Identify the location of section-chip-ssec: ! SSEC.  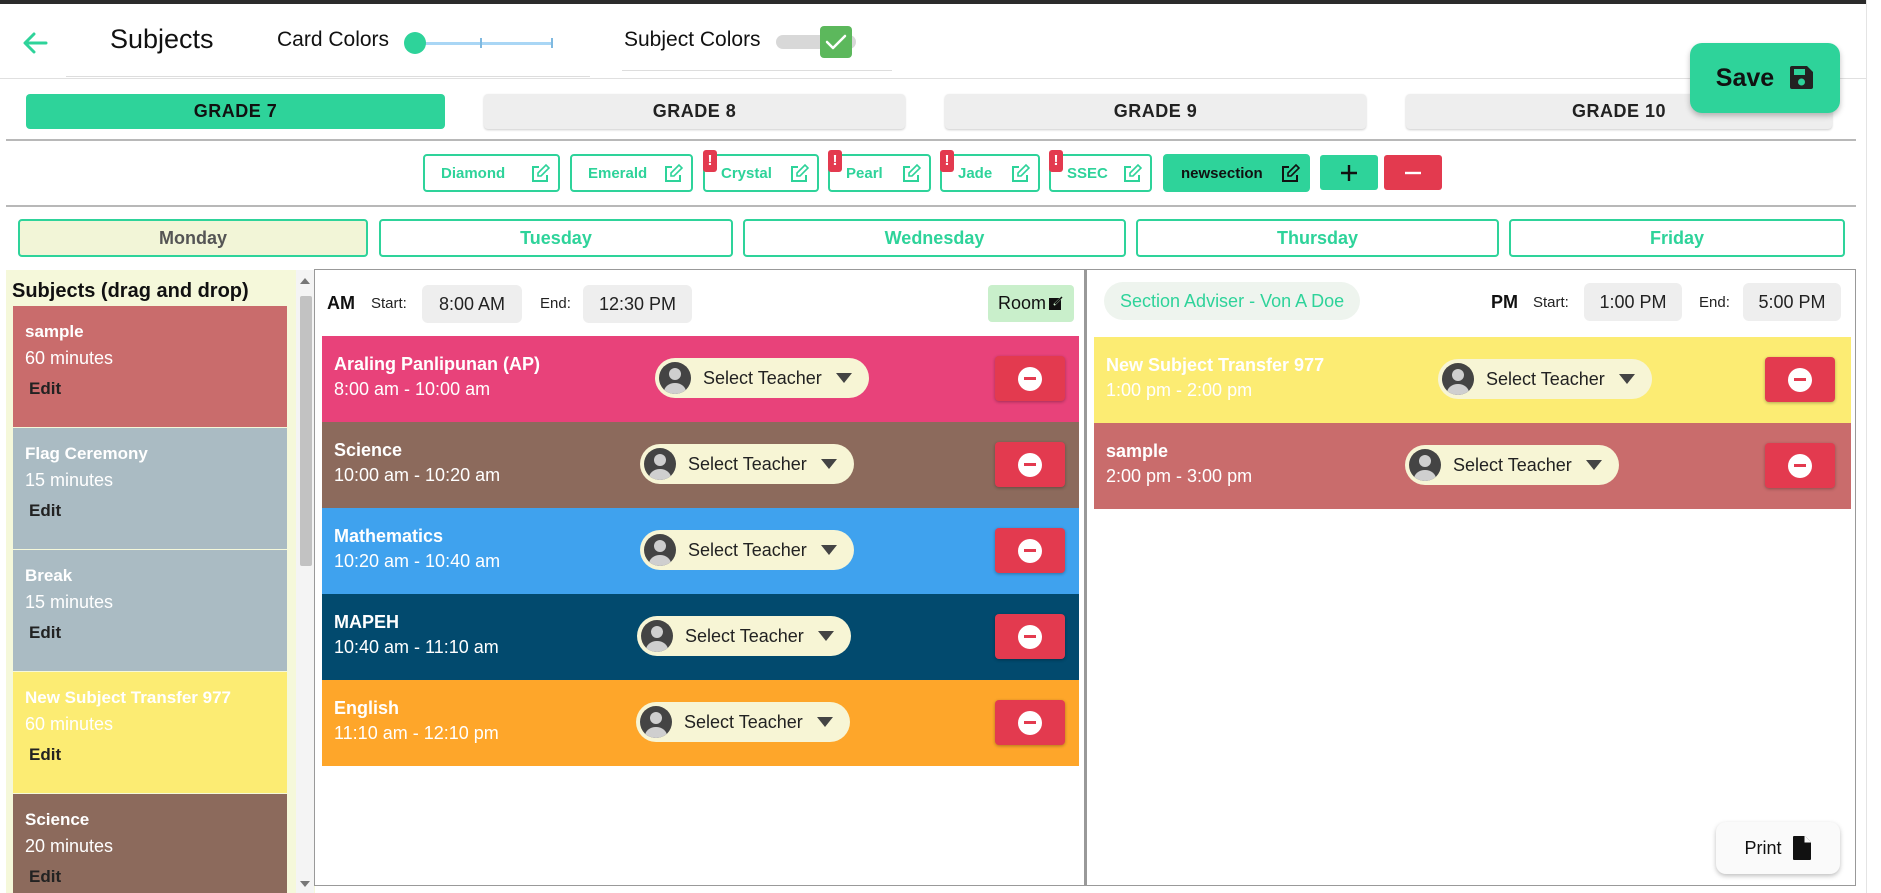
(1100, 171).